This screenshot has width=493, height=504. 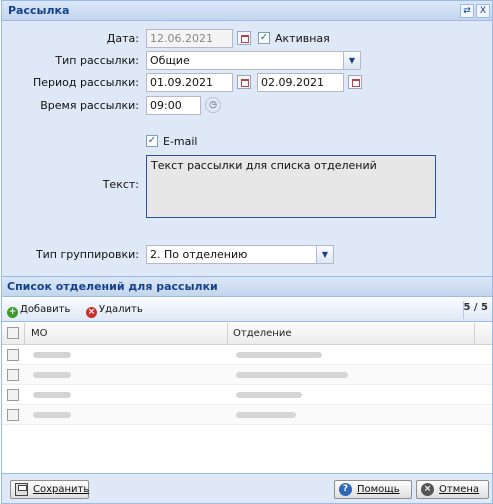 I want to click on floppy-disk-icon, so click(x=21, y=489).